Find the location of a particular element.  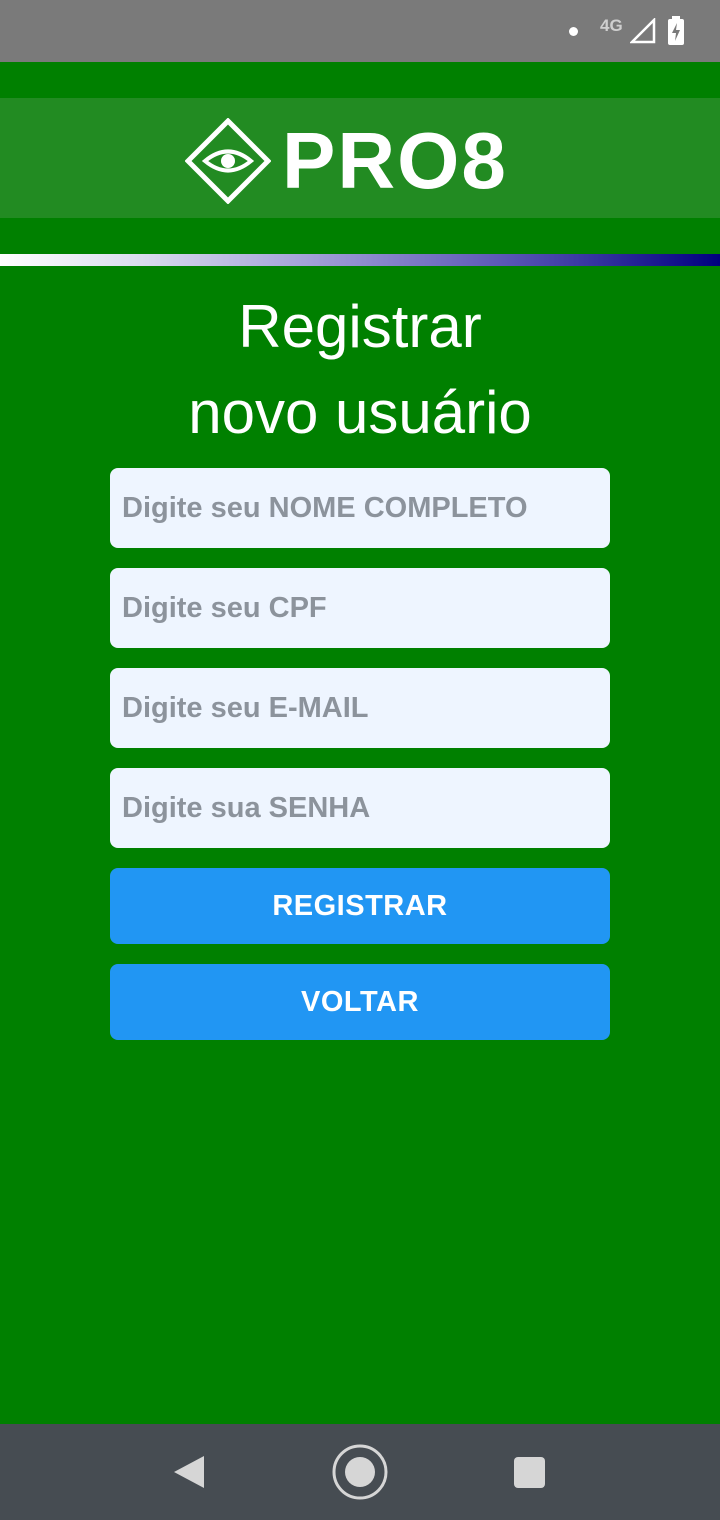

recent-apps-square-icon is located at coordinates (529, 1472).